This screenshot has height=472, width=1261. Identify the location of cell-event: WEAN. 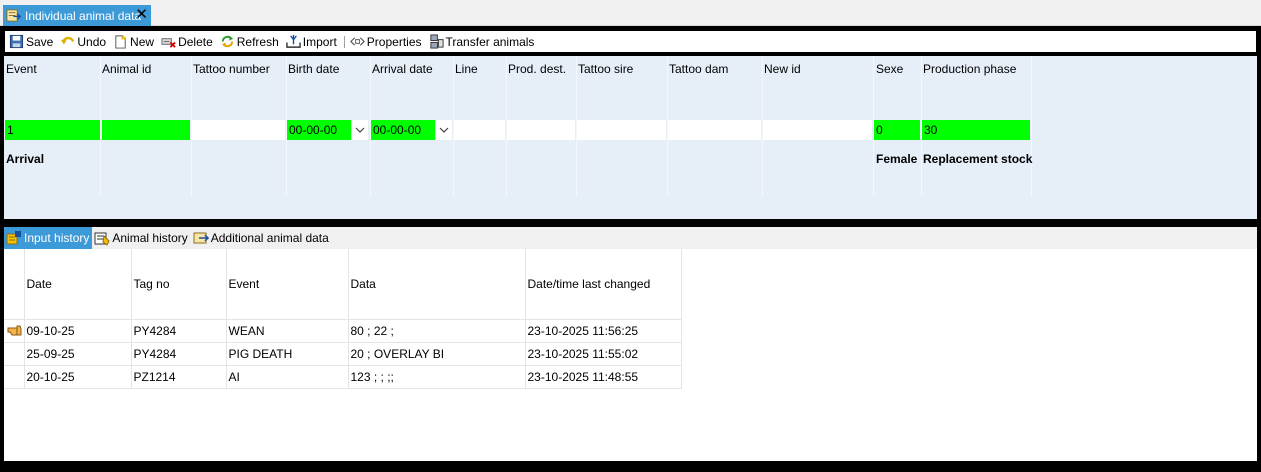
(287, 331).